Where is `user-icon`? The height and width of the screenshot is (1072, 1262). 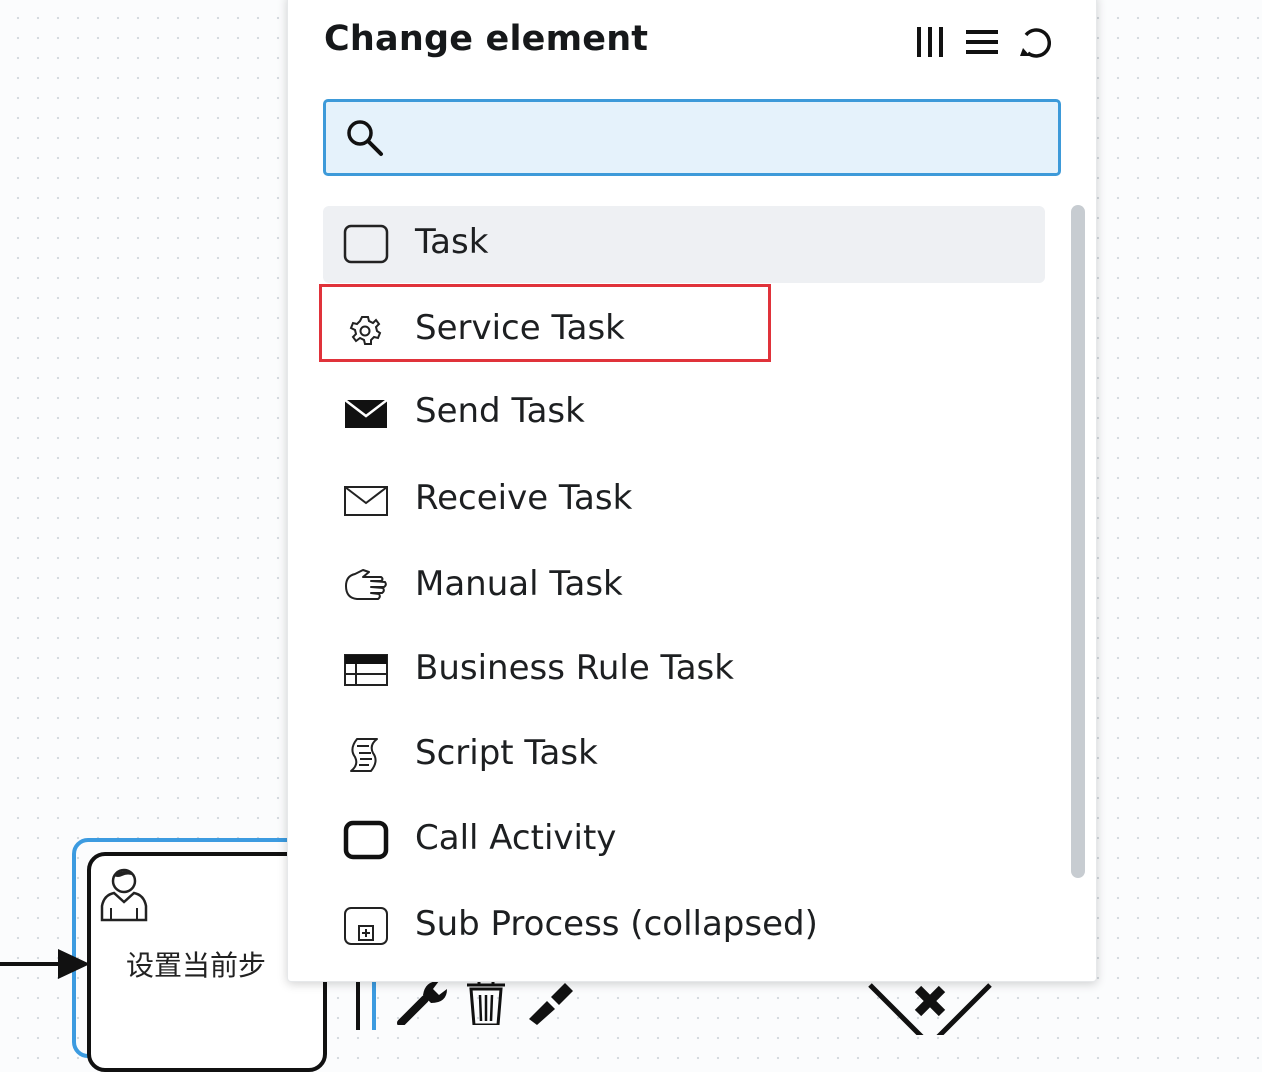 user-icon is located at coordinates (124, 895).